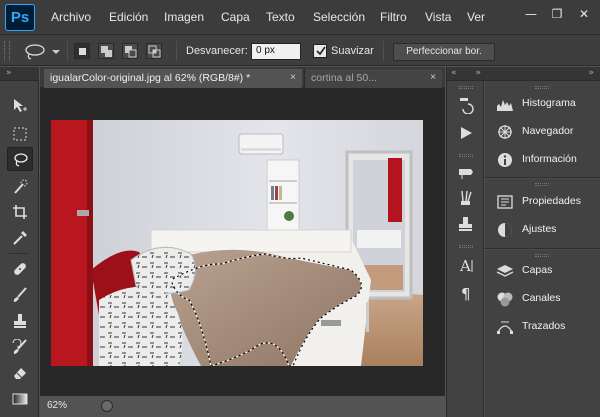 The image size is (600, 417). I want to click on panel-ajustes: Ajustes, so click(542, 230).